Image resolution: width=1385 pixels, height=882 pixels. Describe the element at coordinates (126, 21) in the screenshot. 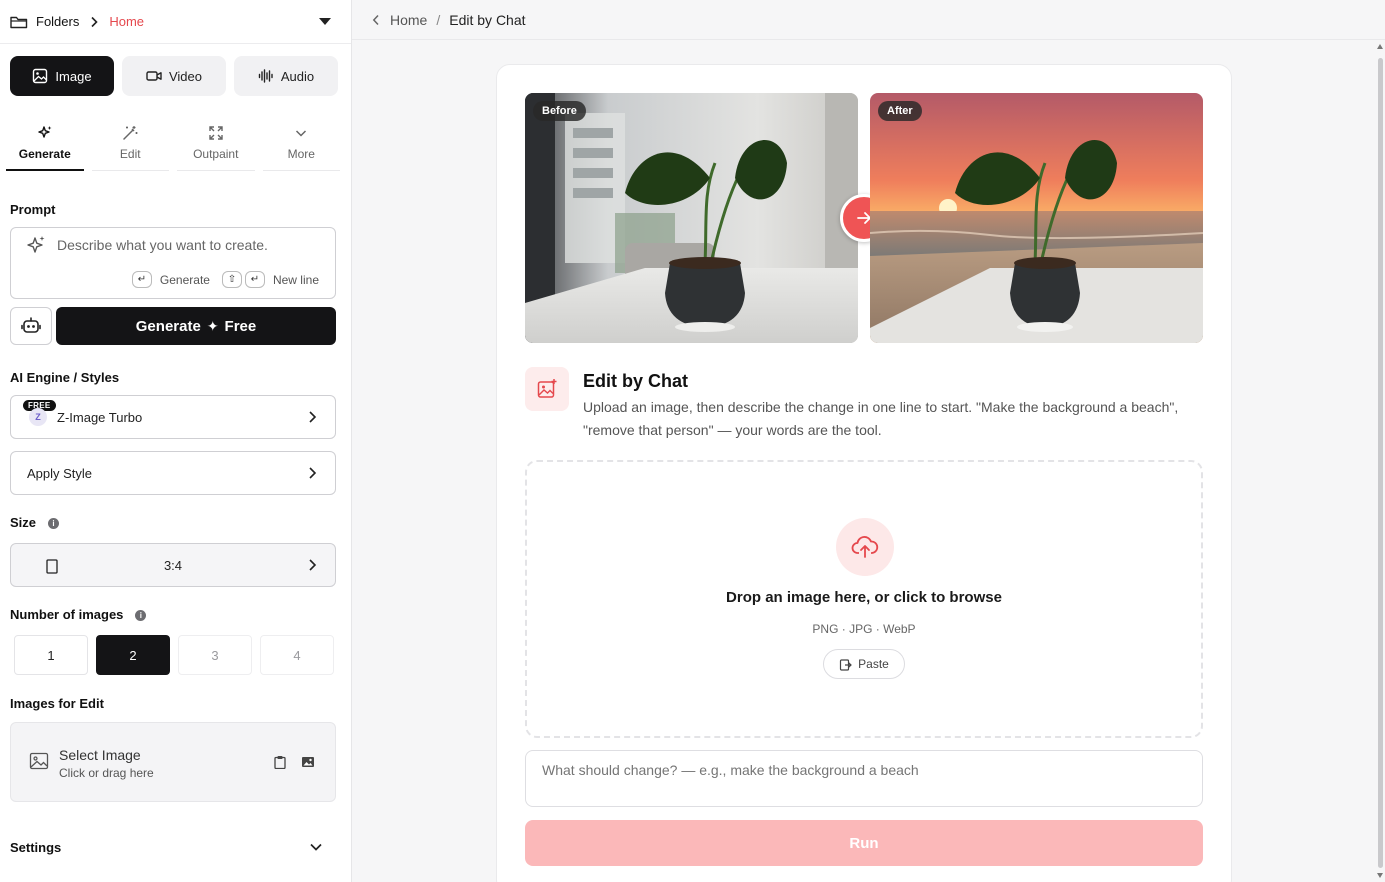

I see `breadcrumb-home: Home` at that location.